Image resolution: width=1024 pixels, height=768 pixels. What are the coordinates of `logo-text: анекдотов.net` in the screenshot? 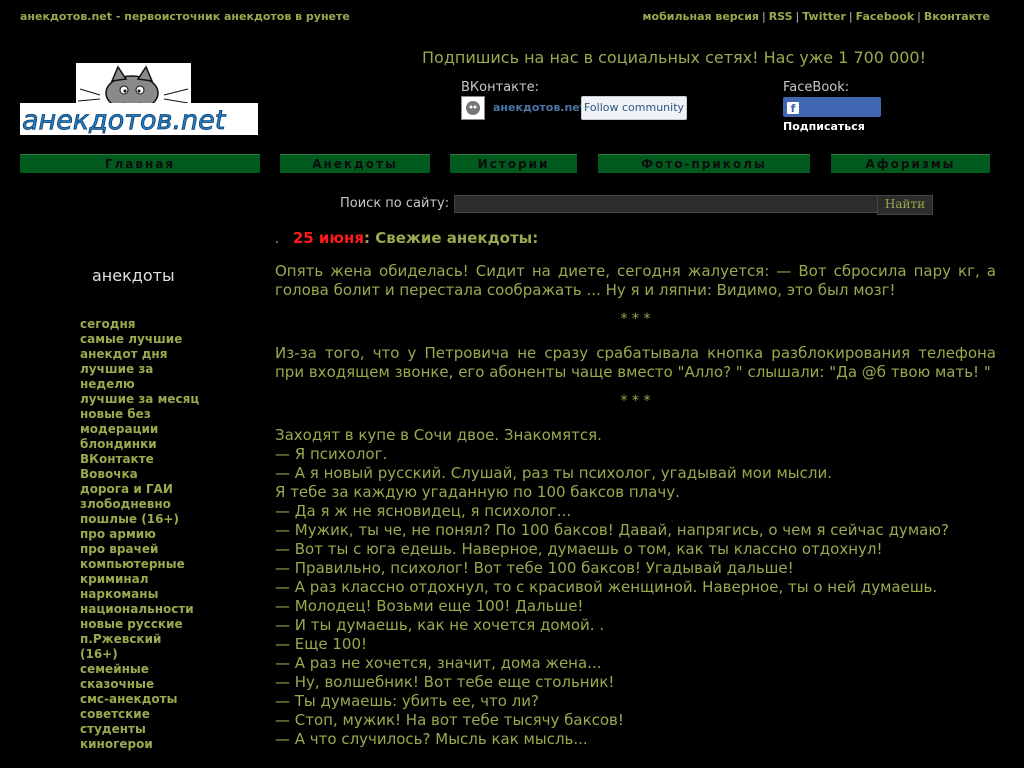 It's located at (124, 120).